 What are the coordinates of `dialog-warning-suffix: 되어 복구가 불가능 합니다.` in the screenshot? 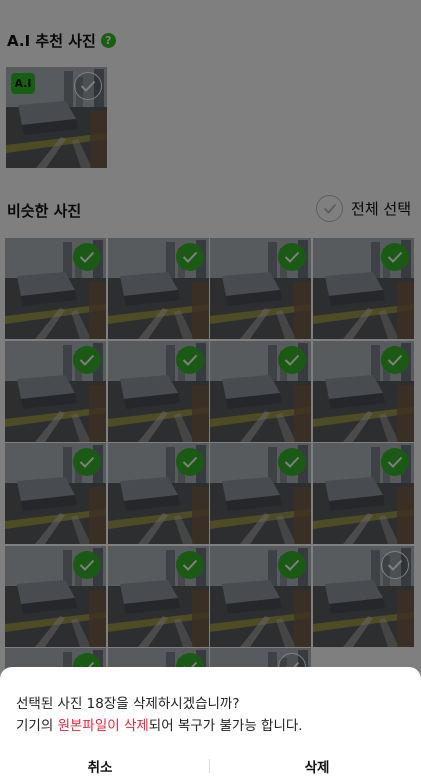 It's located at (225, 726).